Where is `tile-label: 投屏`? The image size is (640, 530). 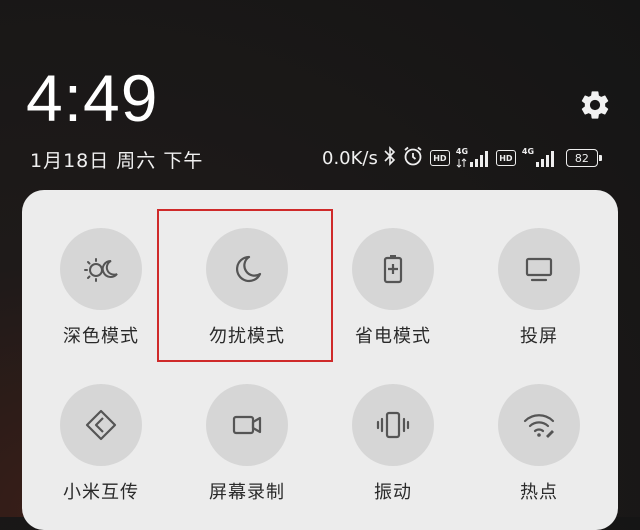 tile-label: 投屏 is located at coordinates (539, 336).